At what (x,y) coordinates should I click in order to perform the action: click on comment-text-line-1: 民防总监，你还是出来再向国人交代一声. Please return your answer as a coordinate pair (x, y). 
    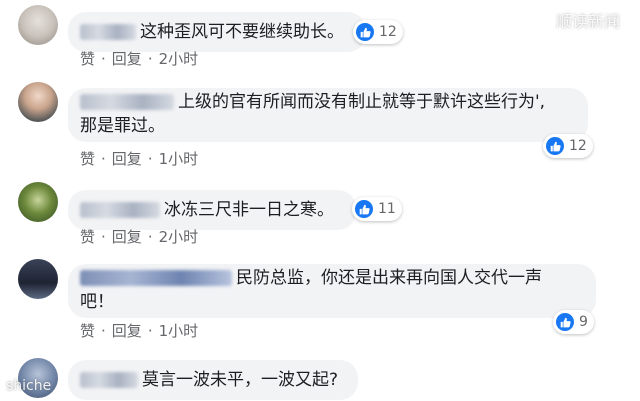
    Looking at the image, I should click on (389, 278).